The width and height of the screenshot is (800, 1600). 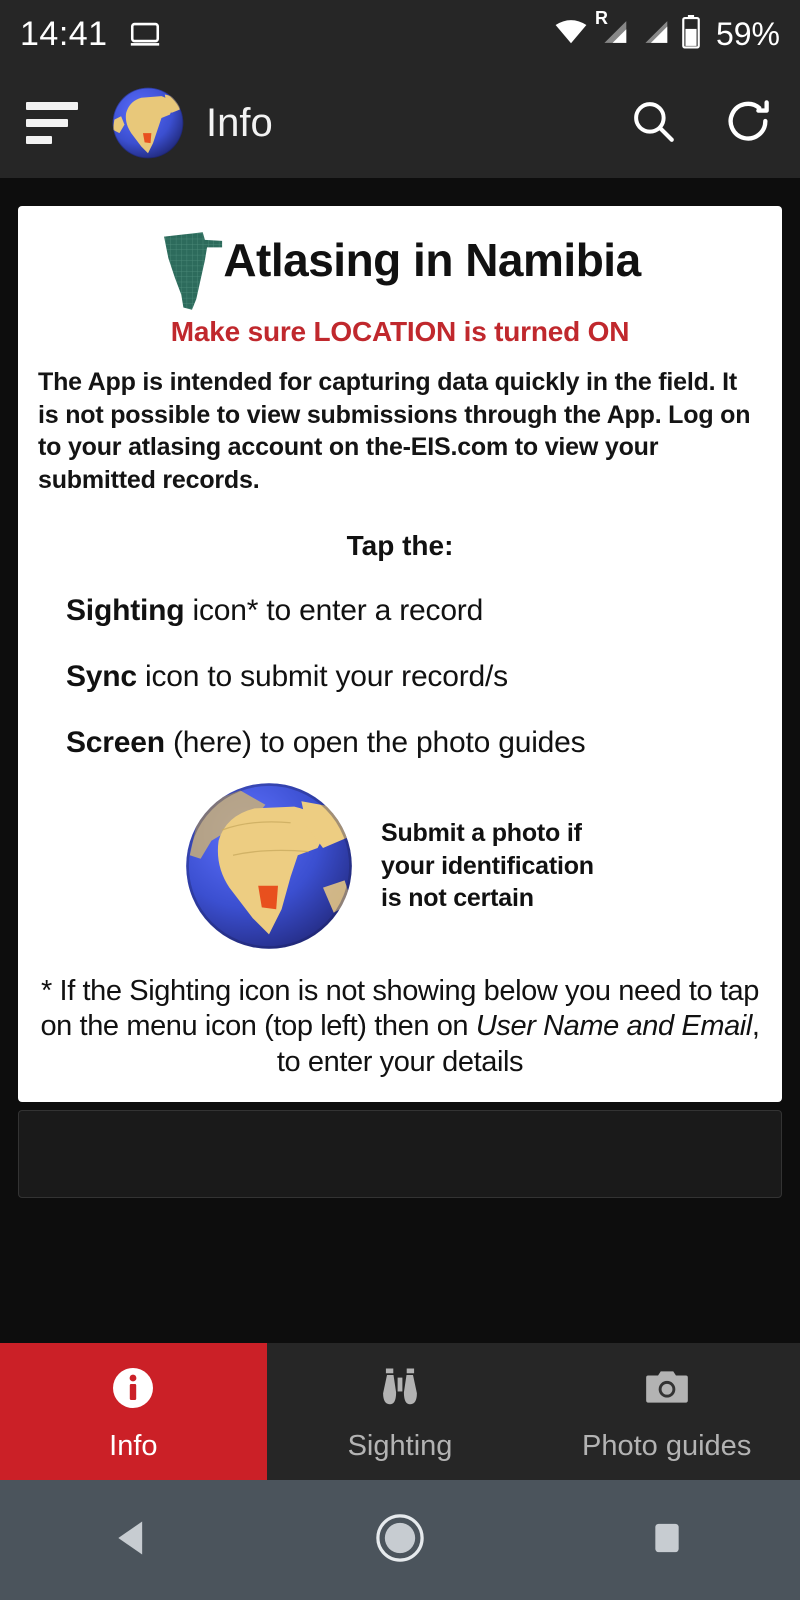 I want to click on signal-icon, so click(x=655, y=34).